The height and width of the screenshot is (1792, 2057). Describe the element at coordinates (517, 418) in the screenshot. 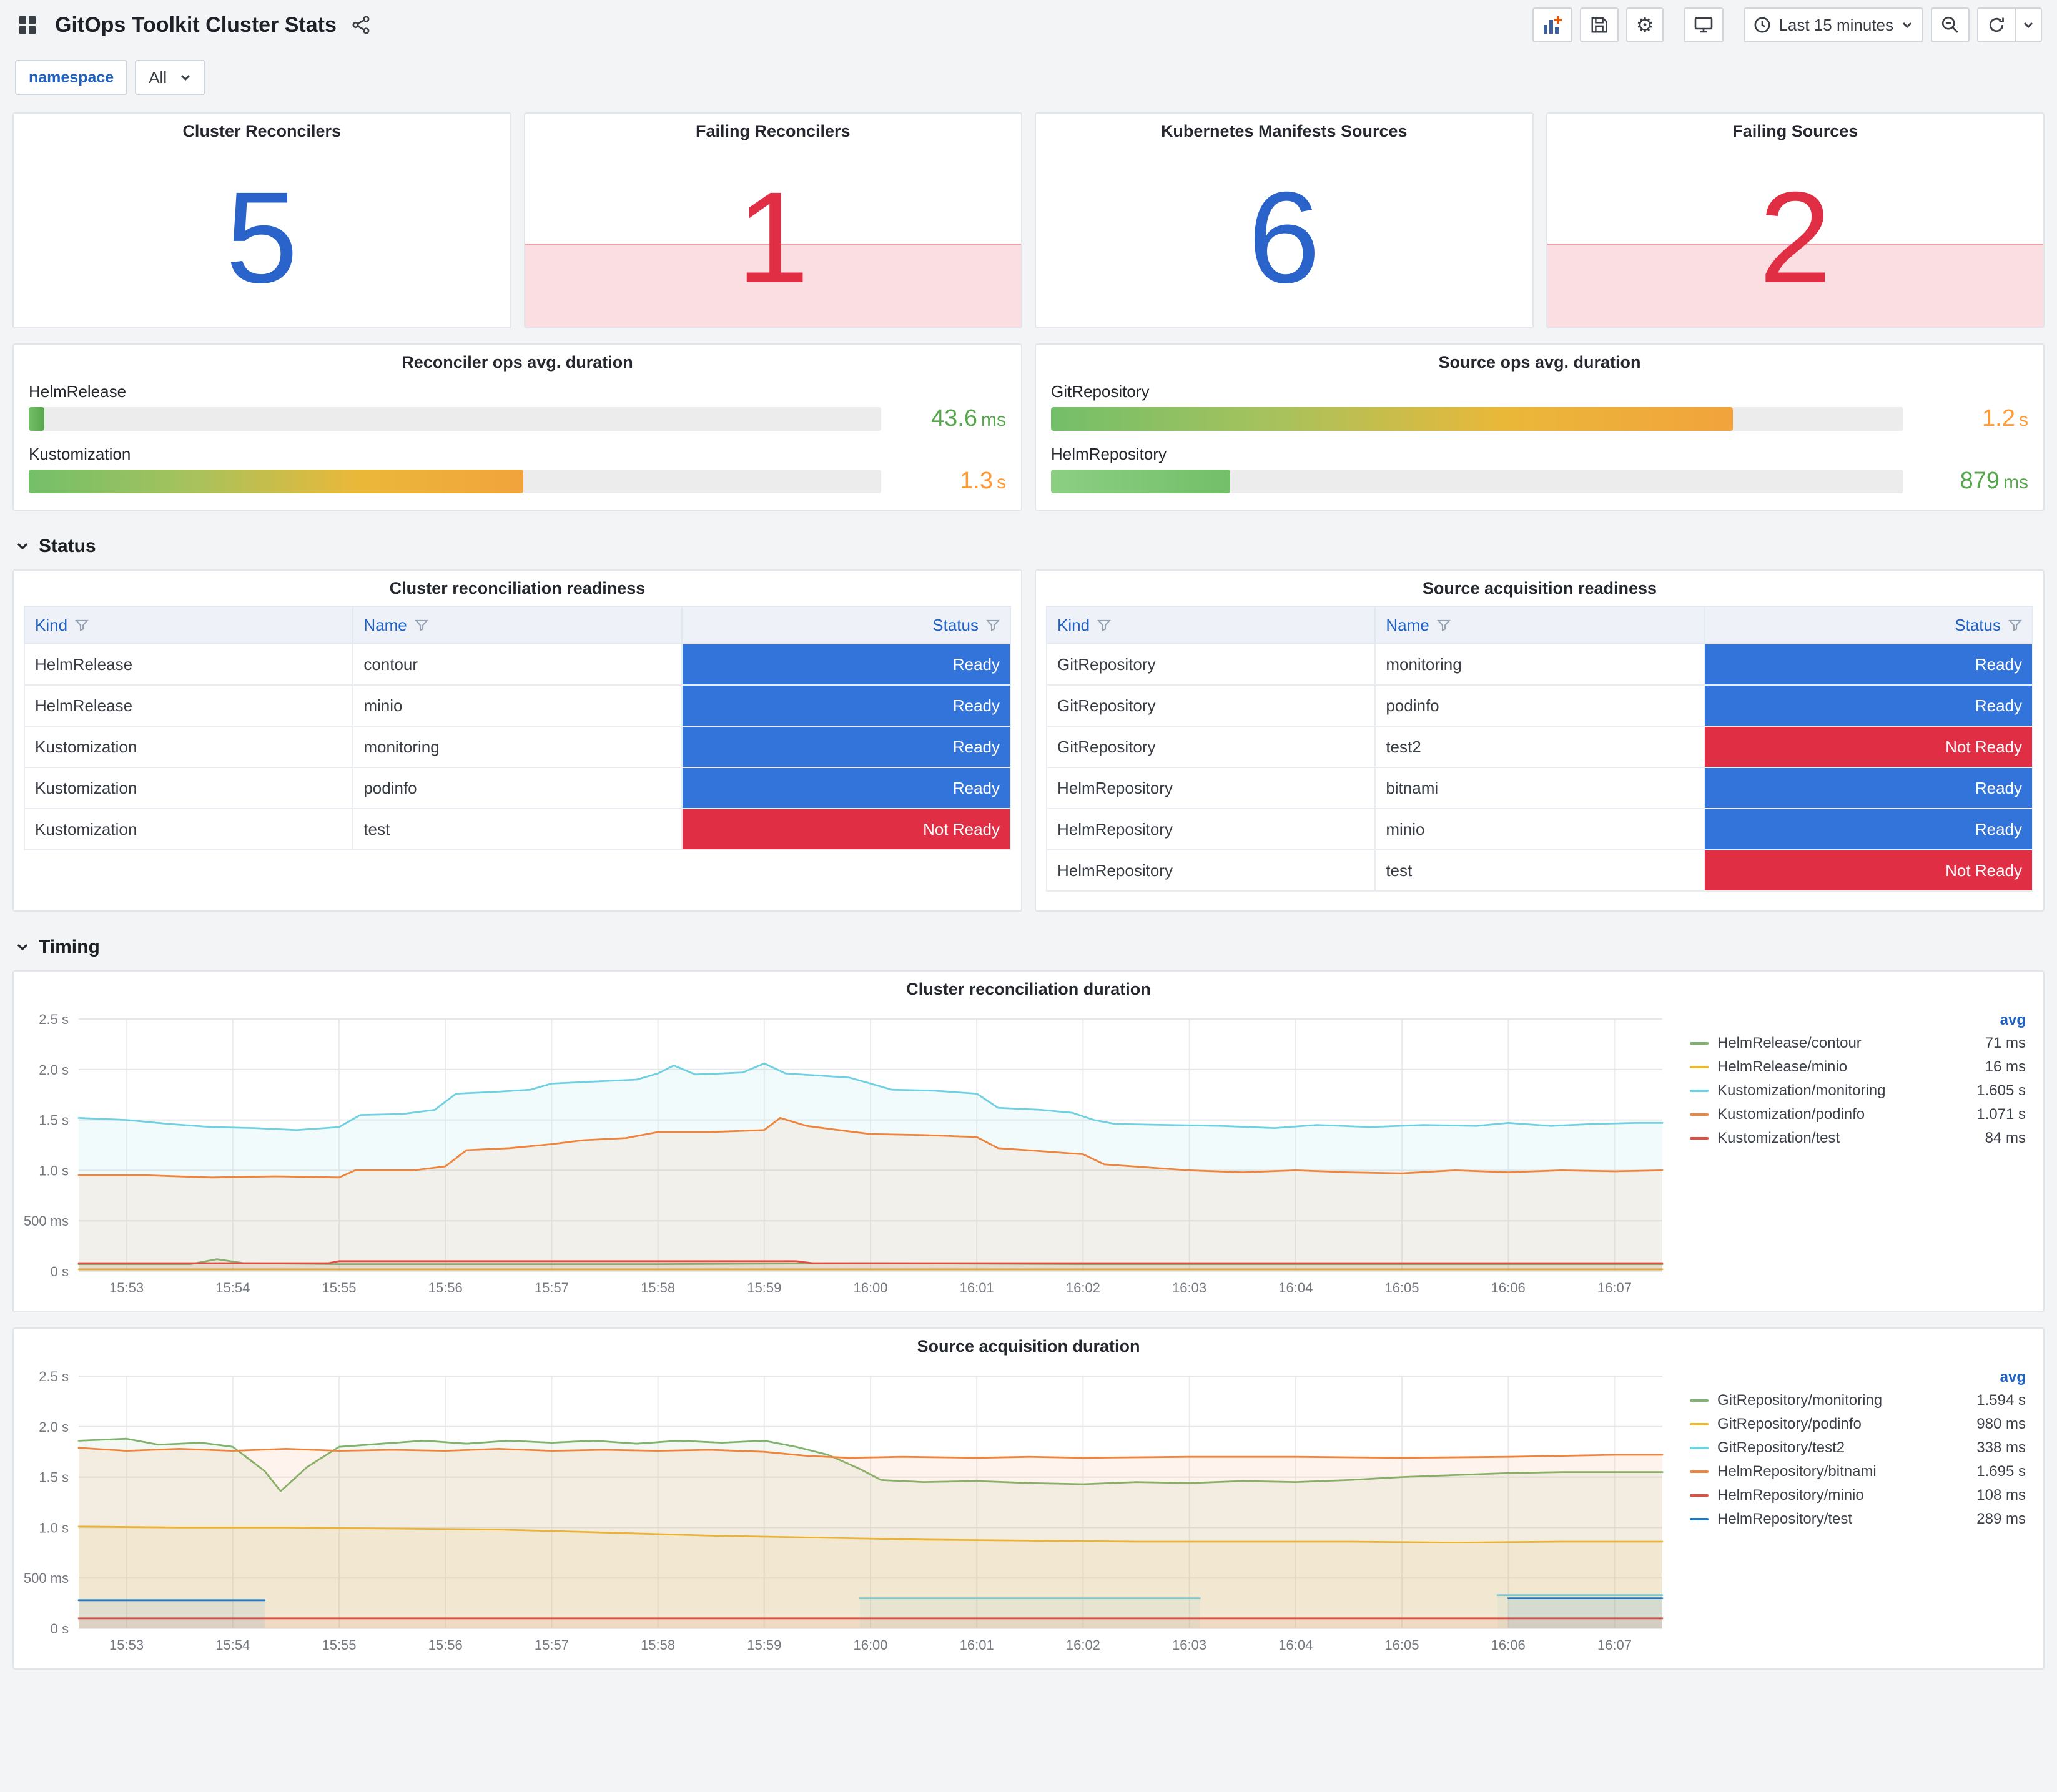

I see `gauge-line: 43.6 ms` at that location.